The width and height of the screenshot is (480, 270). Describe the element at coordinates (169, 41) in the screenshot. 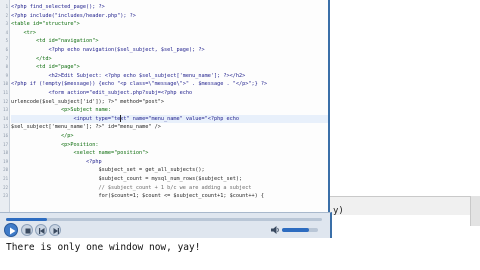

I see `code-line: <td id="navigation">` at that location.